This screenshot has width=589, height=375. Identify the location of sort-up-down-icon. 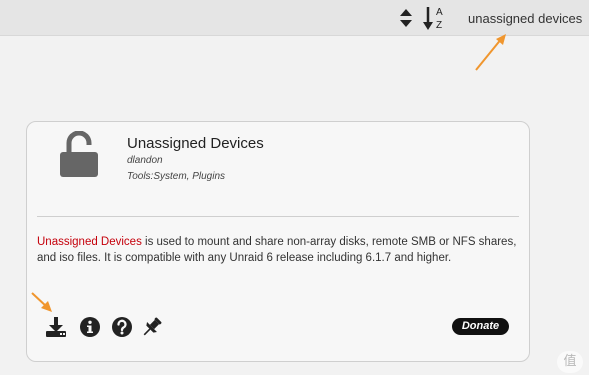
(406, 18).